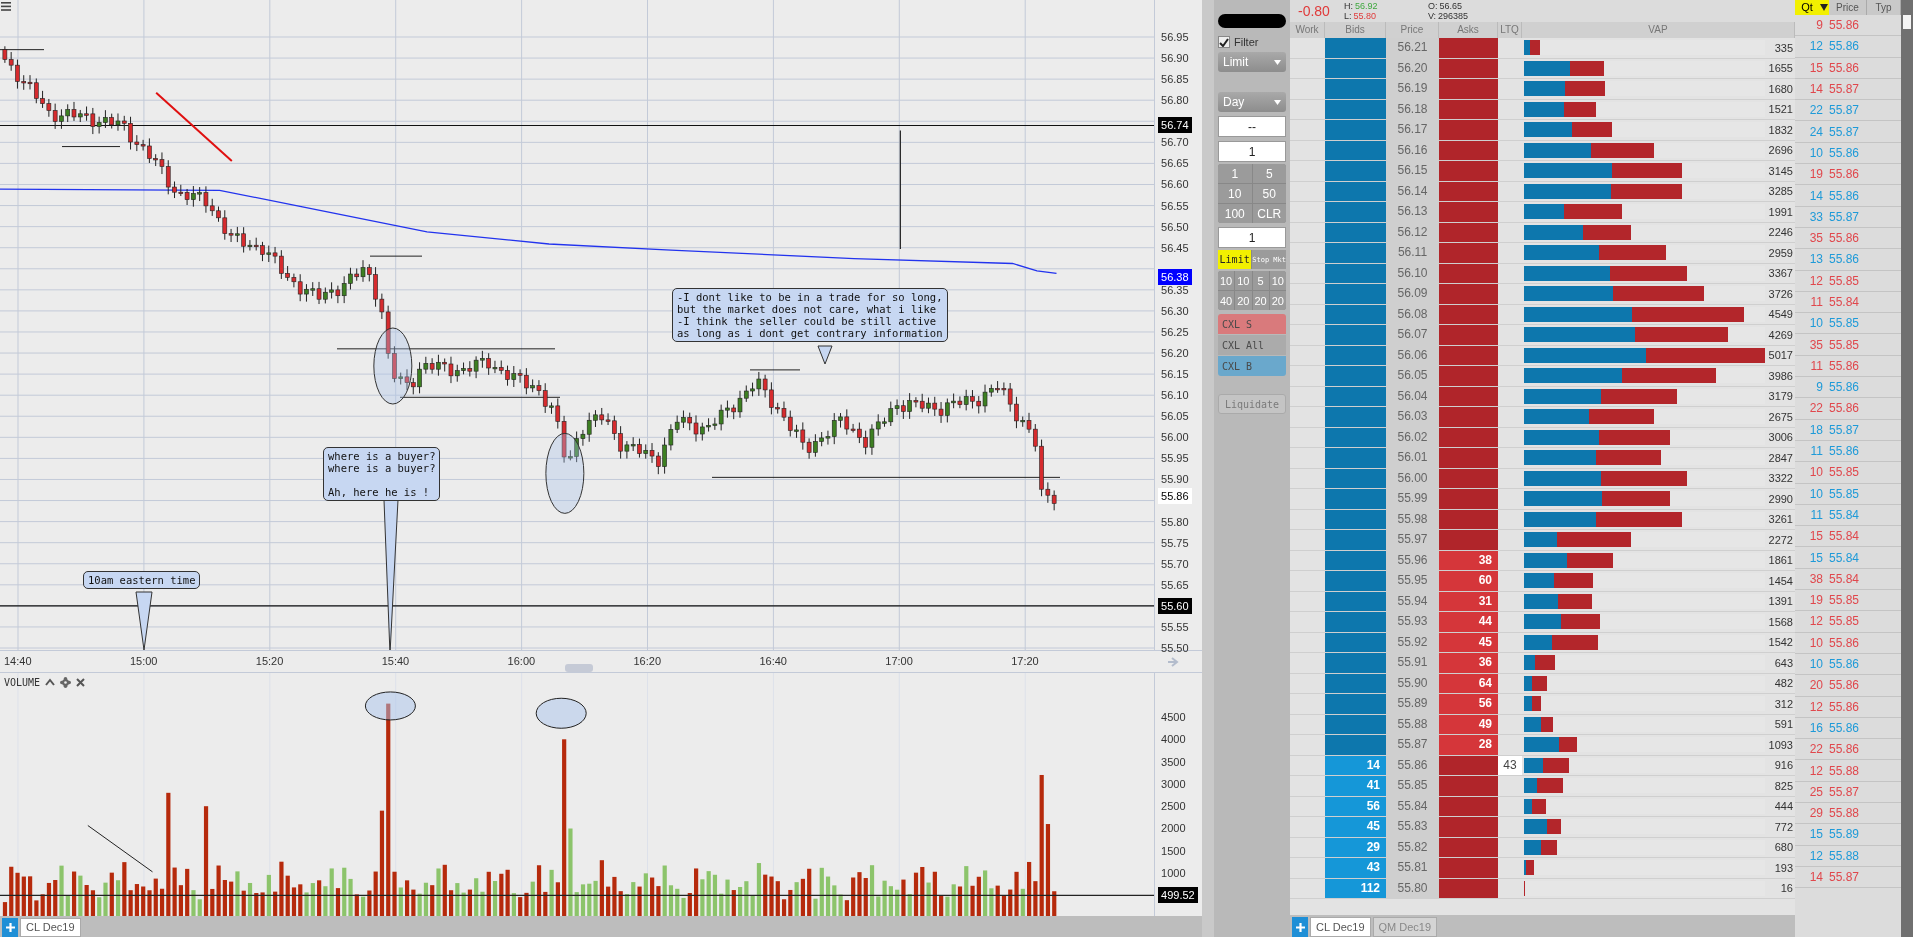 The image size is (1913, 937). Describe the element at coordinates (1468, 601) in the screenshot. I see `ask-cell: 31` at that location.